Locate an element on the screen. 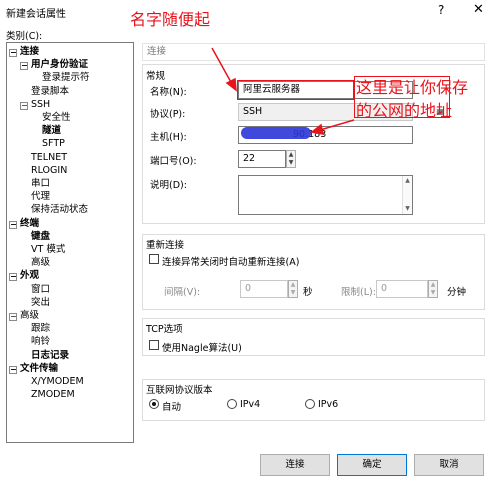 Image resolution: width=495 pixels, height=479 pixels. annotation-arrows is located at coordinates (283, 91).